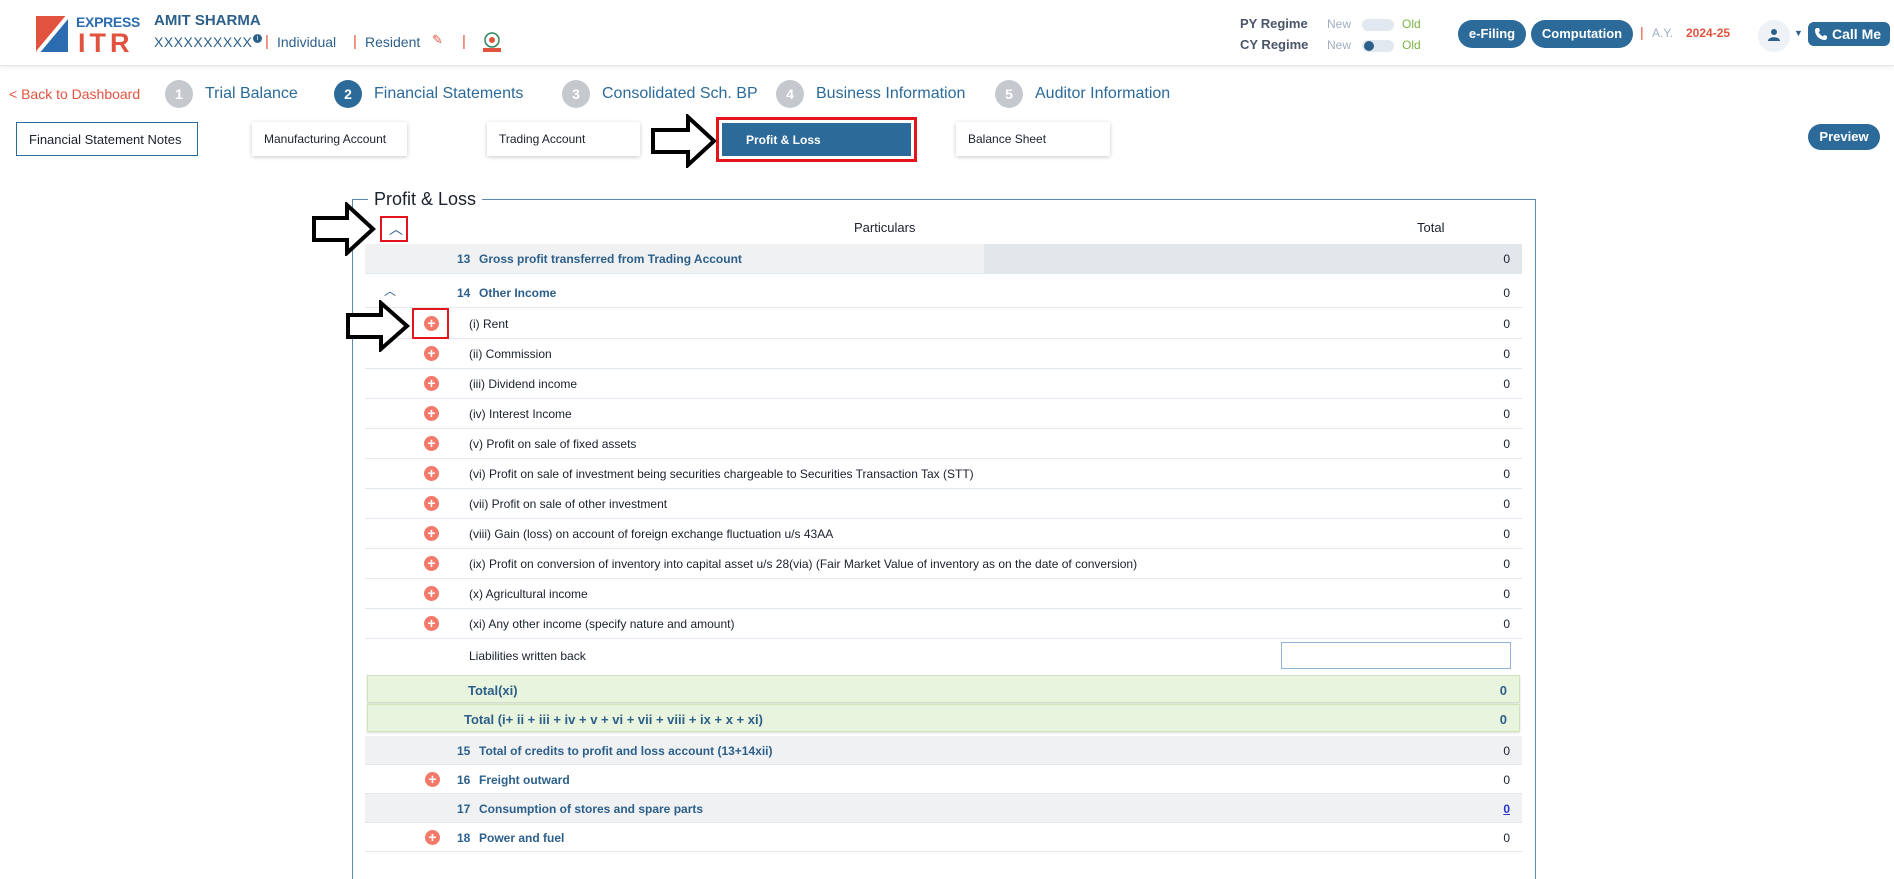  I want to click on user-name: AMIT SHARMA, so click(207, 20).